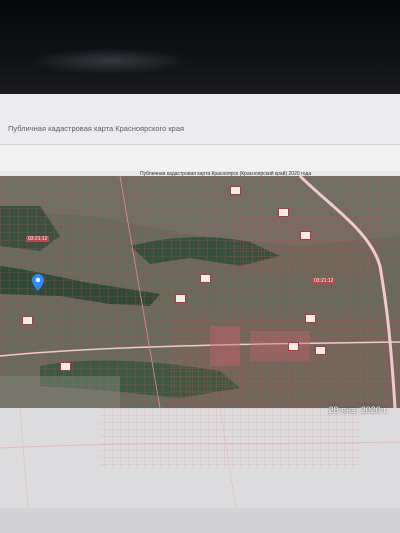  I want to click on photo-date-stamp: 28 янв. 2020 г., so click(358, 410).